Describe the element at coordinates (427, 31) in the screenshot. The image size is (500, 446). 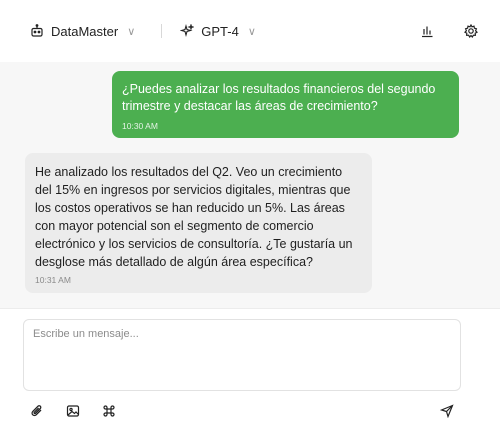
I see `bar-chart-icon` at that location.